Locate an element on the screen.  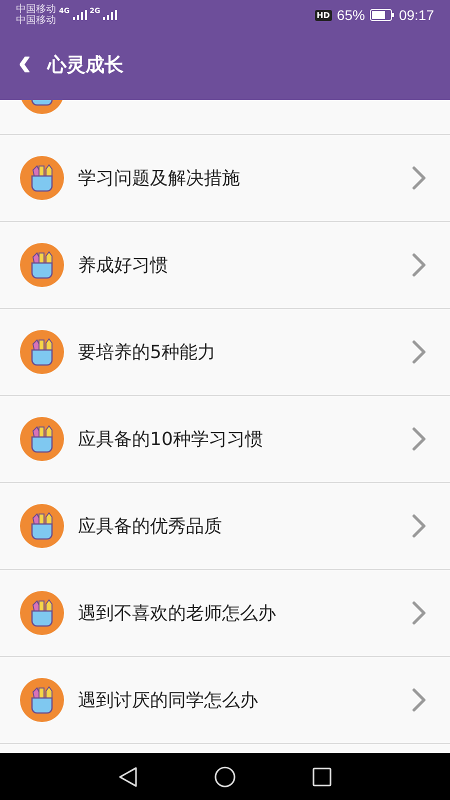
home-icon is located at coordinates (225, 777).